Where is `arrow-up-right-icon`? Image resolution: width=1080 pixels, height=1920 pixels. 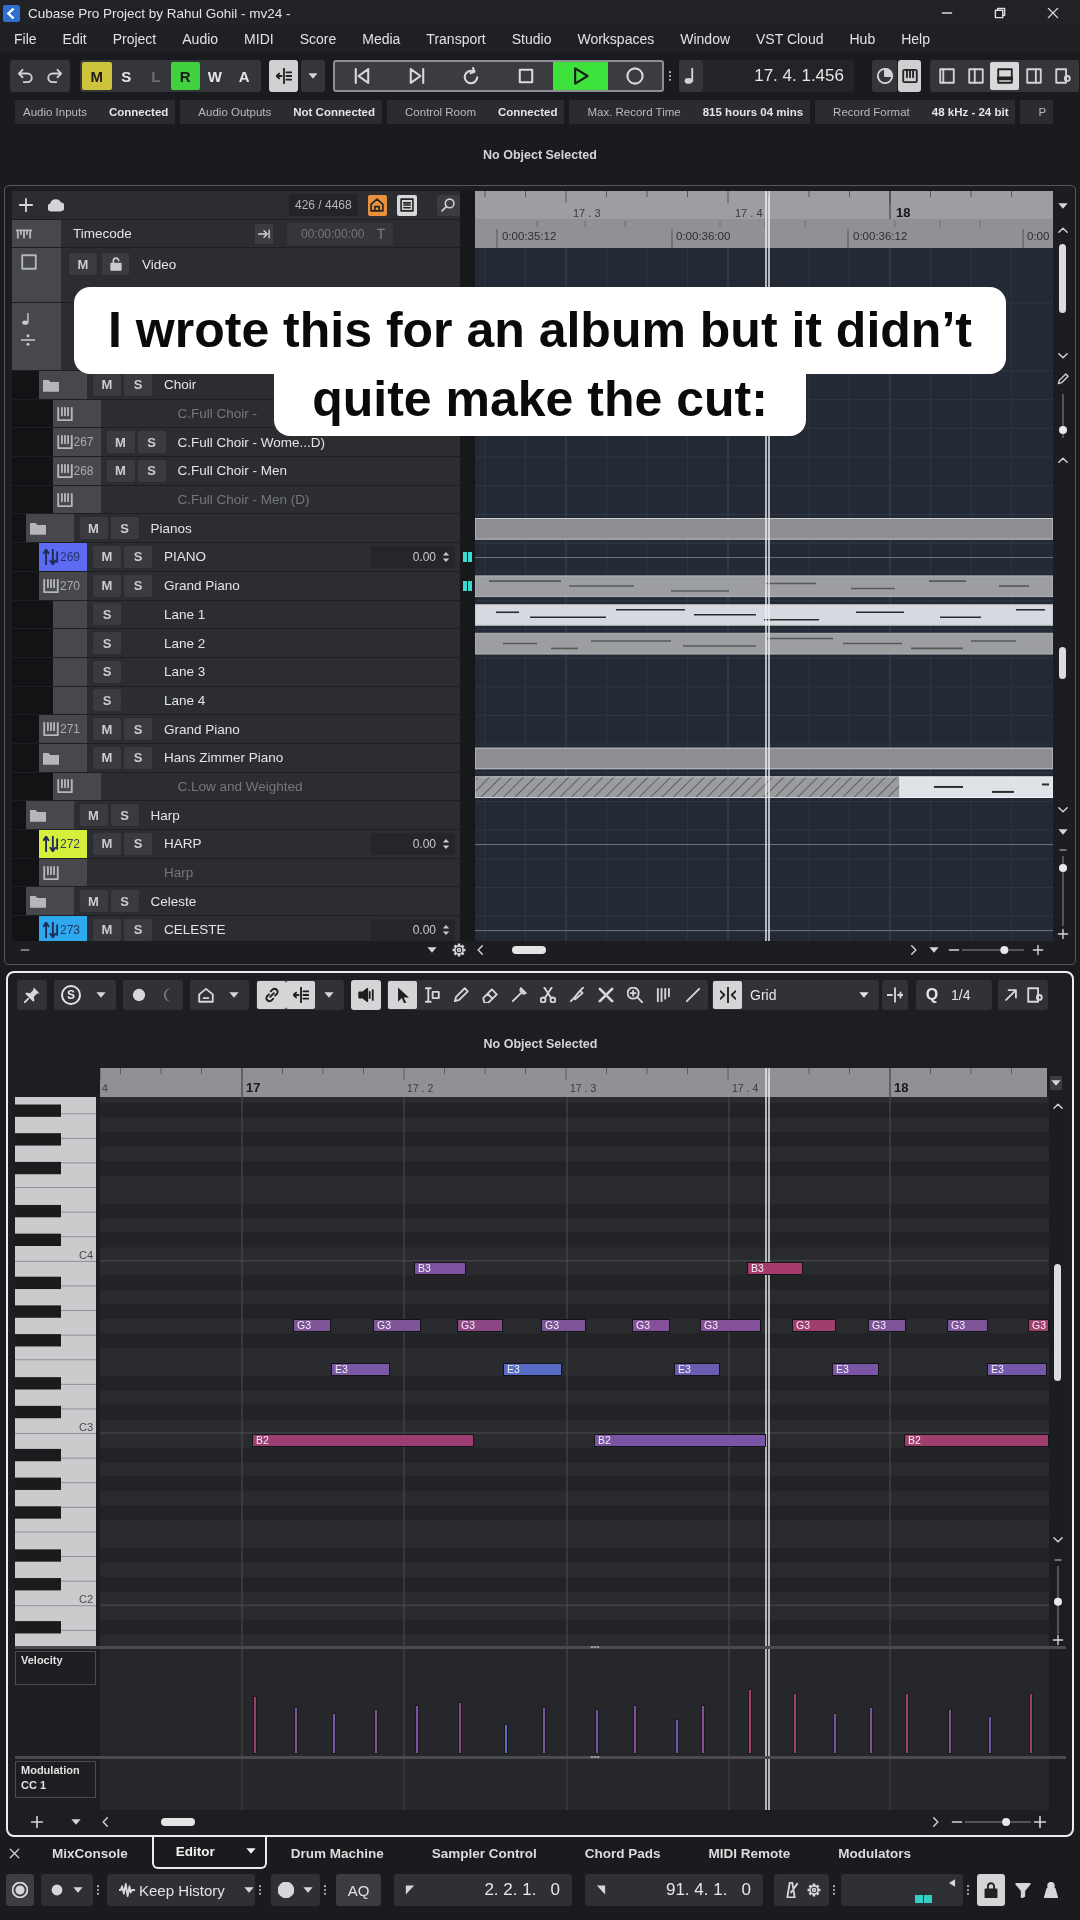
arrow-up-right-icon is located at coordinates (1011, 995).